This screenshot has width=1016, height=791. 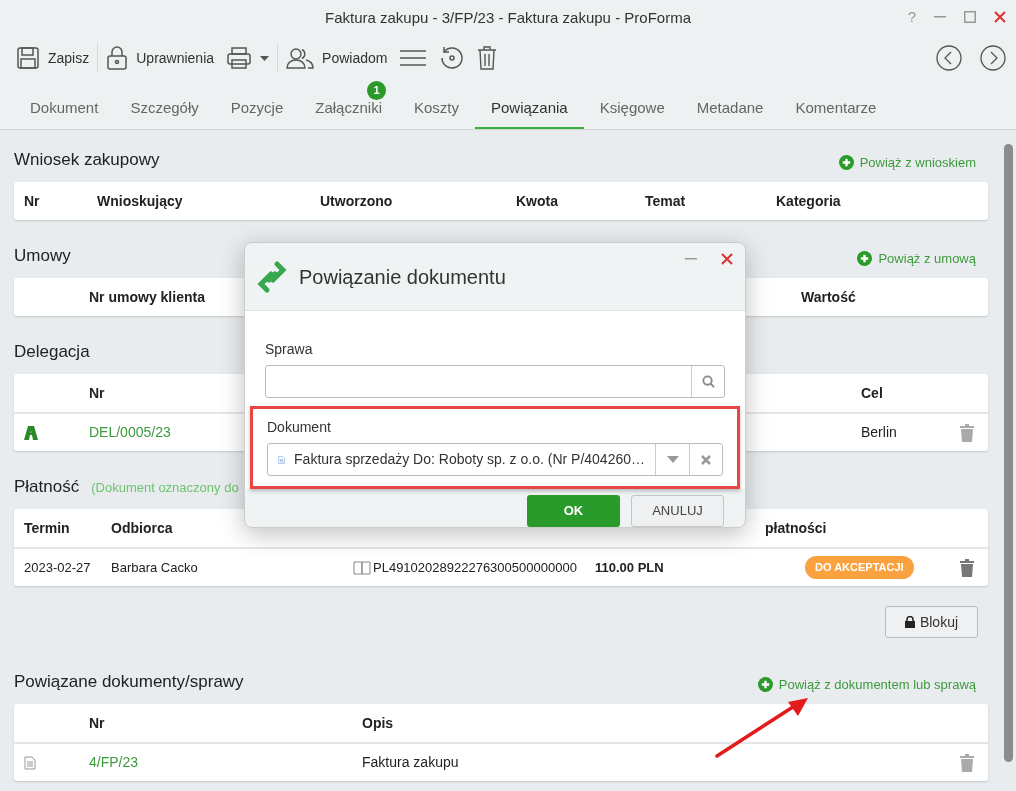 What do you see at coordinates (537, 201) in the screenshot?
I see `column-header: Kwota` at bounding box center [537, 201].